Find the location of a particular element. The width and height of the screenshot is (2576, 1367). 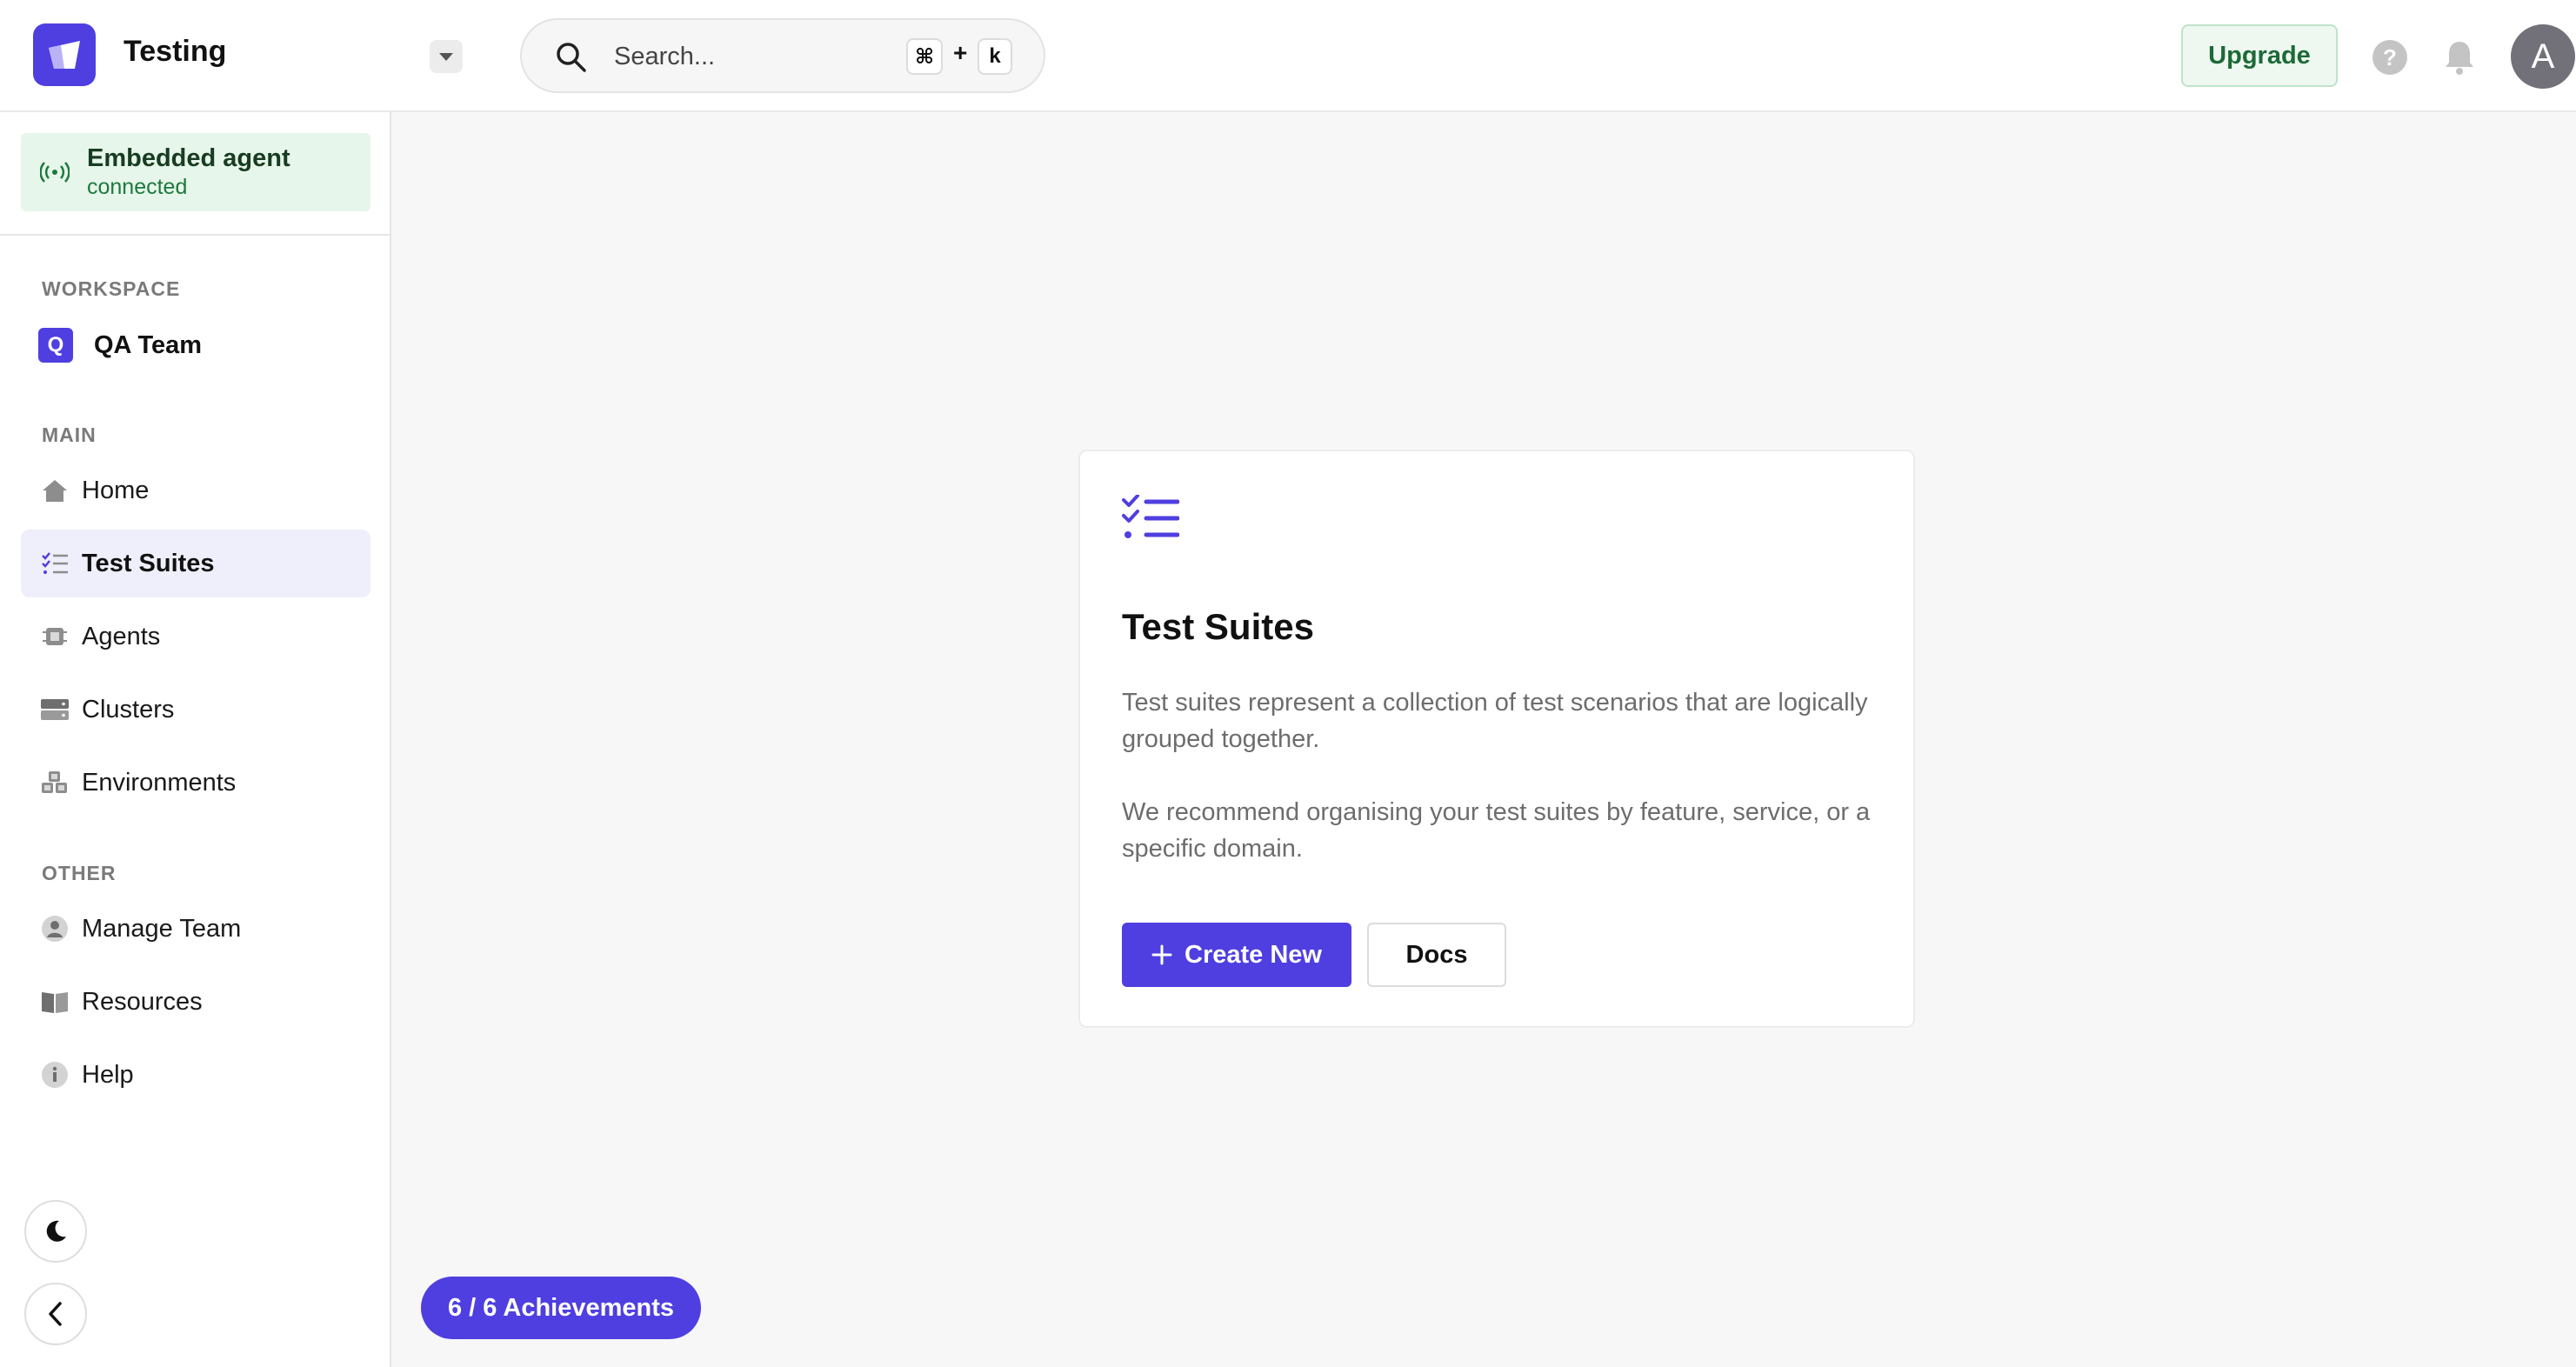

book-icon is located at coordinates (55, 1002).